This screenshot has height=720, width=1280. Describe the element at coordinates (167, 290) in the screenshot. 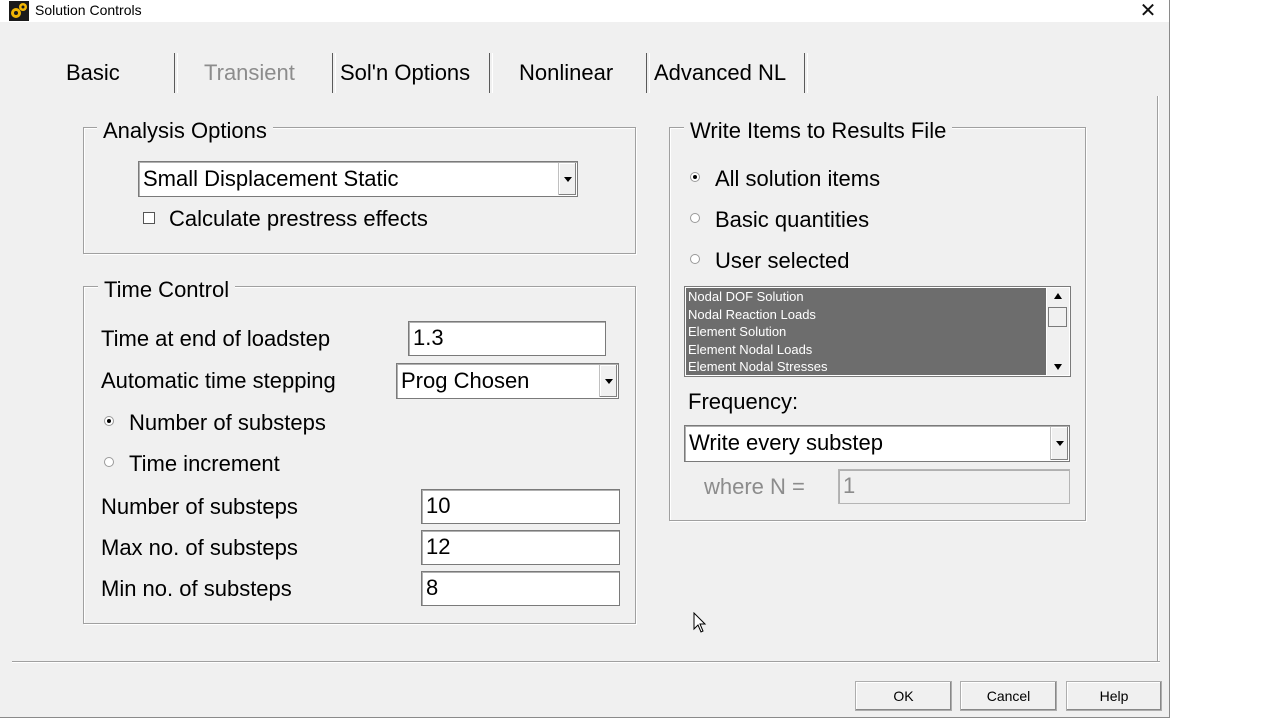

I see `time-control-legend: Time Control` at that location.